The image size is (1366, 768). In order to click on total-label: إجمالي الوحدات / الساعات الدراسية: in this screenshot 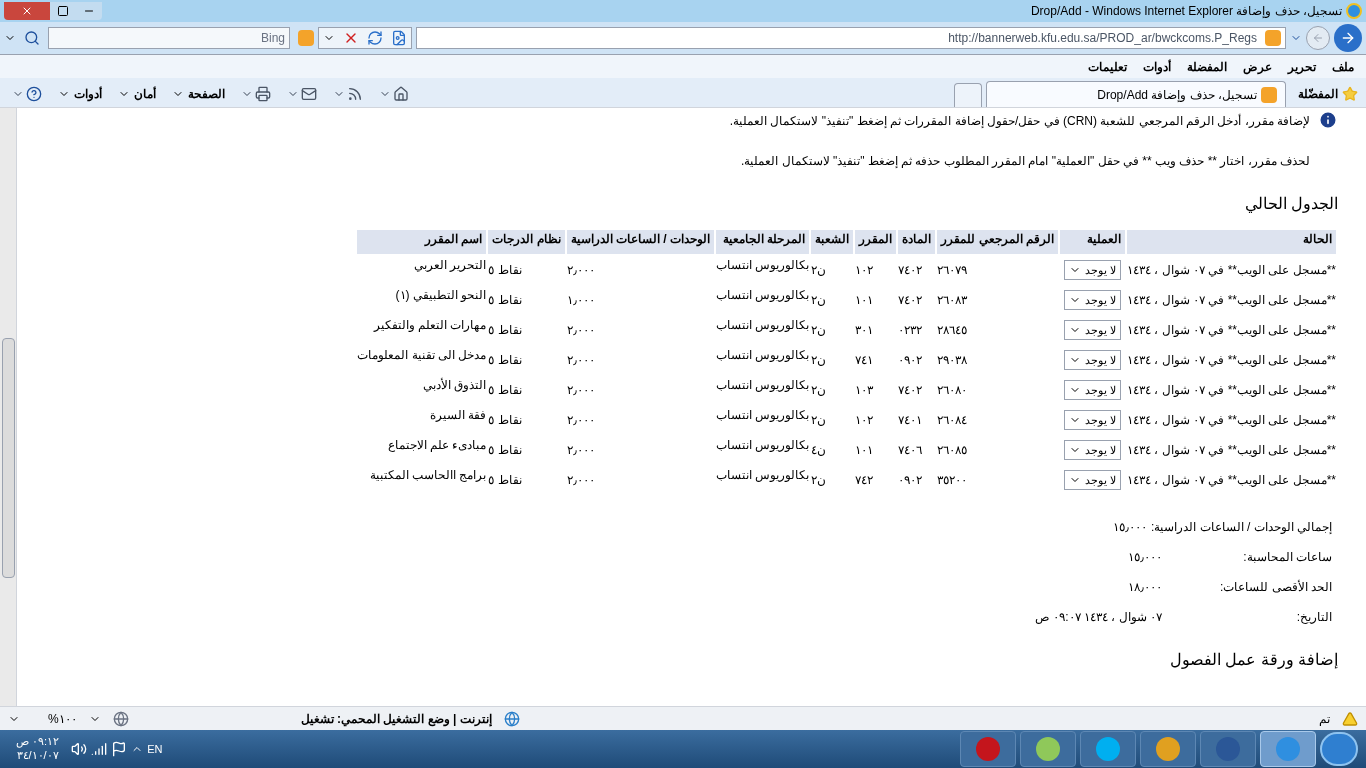, I will do `click(1241, 527)`.